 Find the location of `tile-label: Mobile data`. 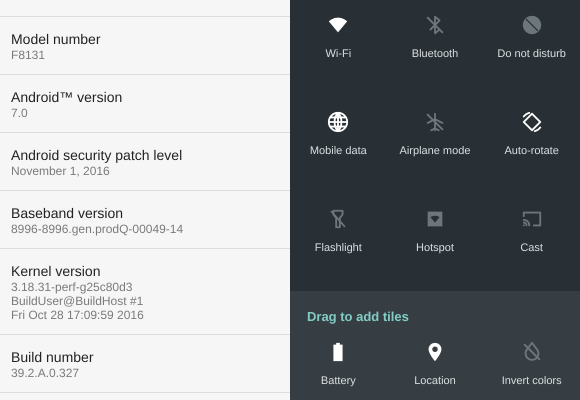

tile-label: Mobile data is located at coordinates (338, 151).